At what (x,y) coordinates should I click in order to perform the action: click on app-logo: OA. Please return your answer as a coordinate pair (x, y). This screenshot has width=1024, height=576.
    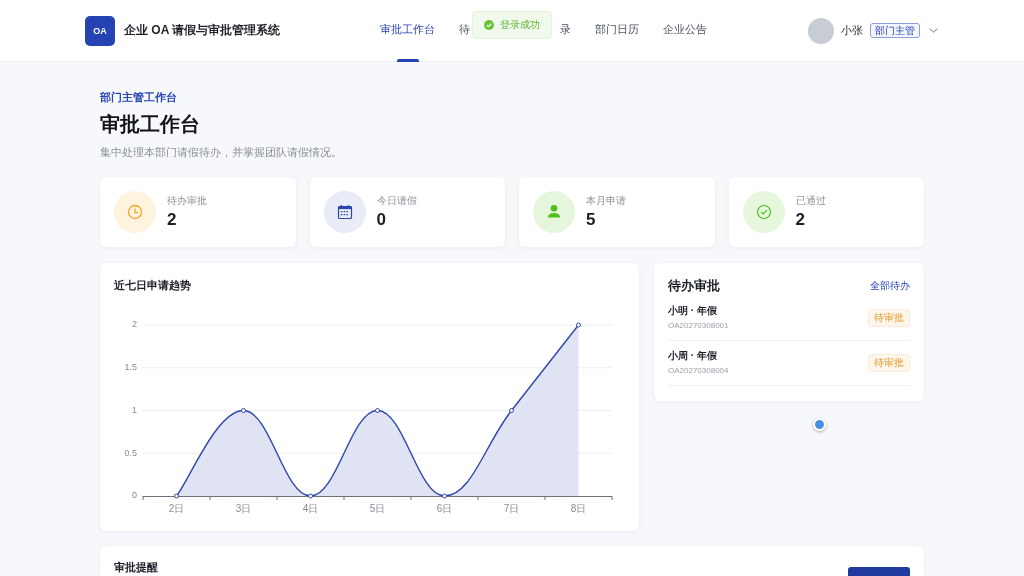
    Looking at the image, I should click on (100, 30).